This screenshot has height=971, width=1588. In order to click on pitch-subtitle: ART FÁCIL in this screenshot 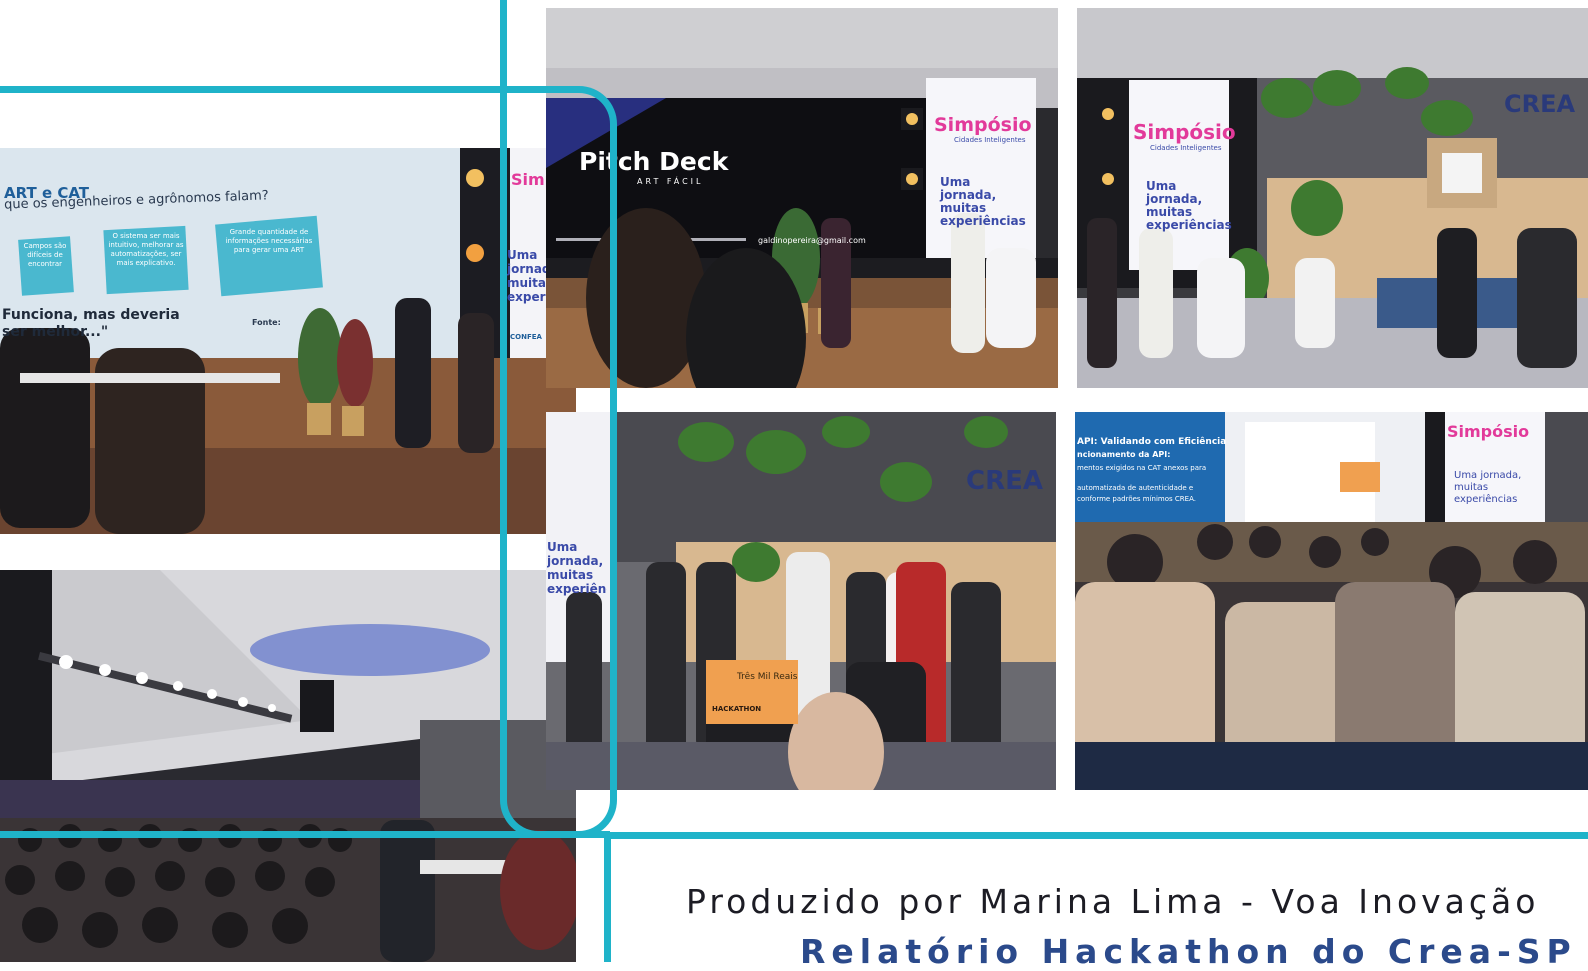, I will do `click(670, 181)`.